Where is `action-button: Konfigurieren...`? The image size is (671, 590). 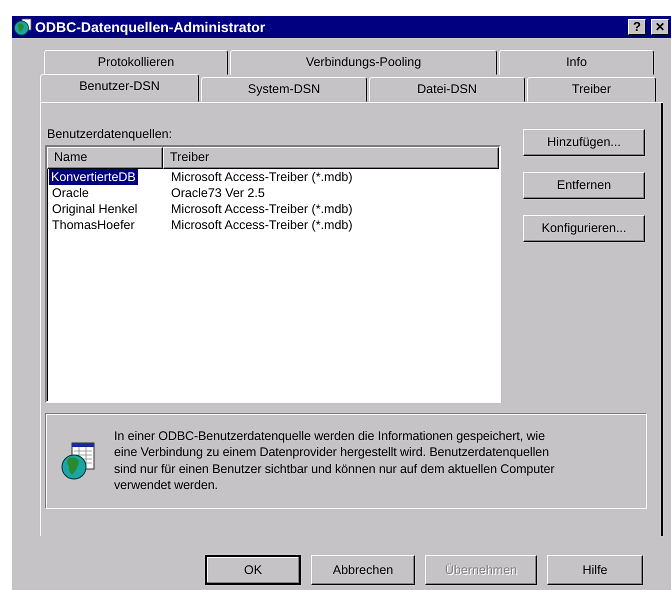 action-button: Konfigurieren... is located at coordinates (584, 228).